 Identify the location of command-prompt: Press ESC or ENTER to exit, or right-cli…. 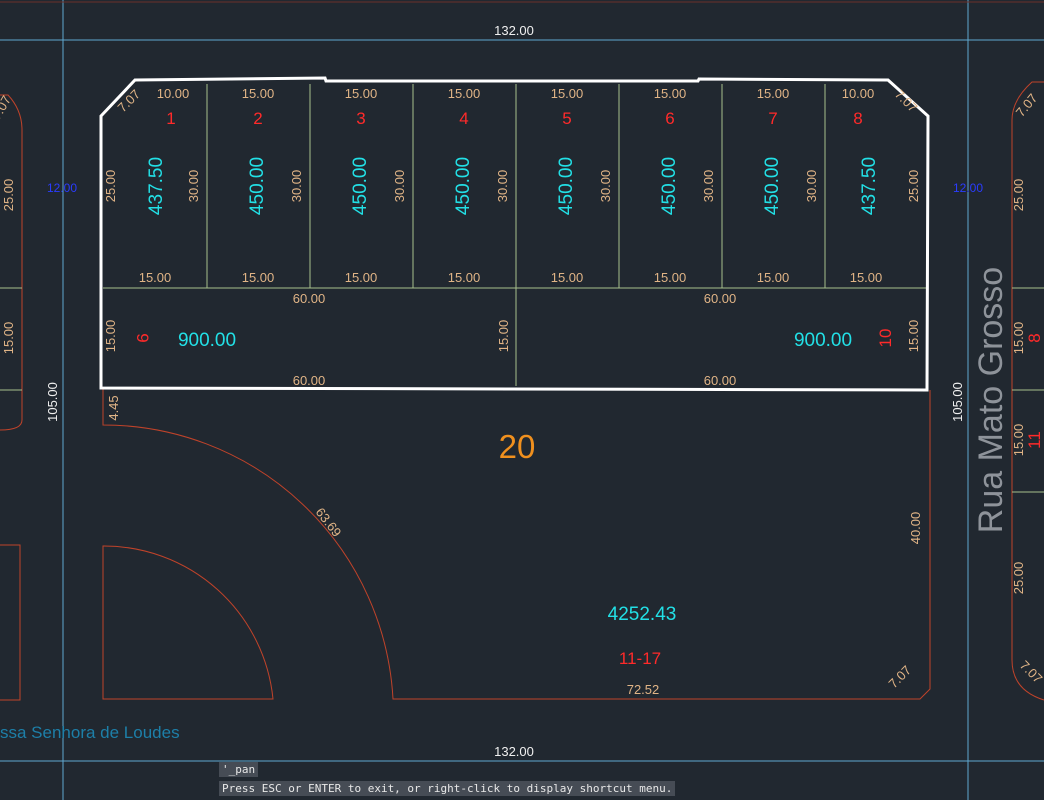
(447, 788).